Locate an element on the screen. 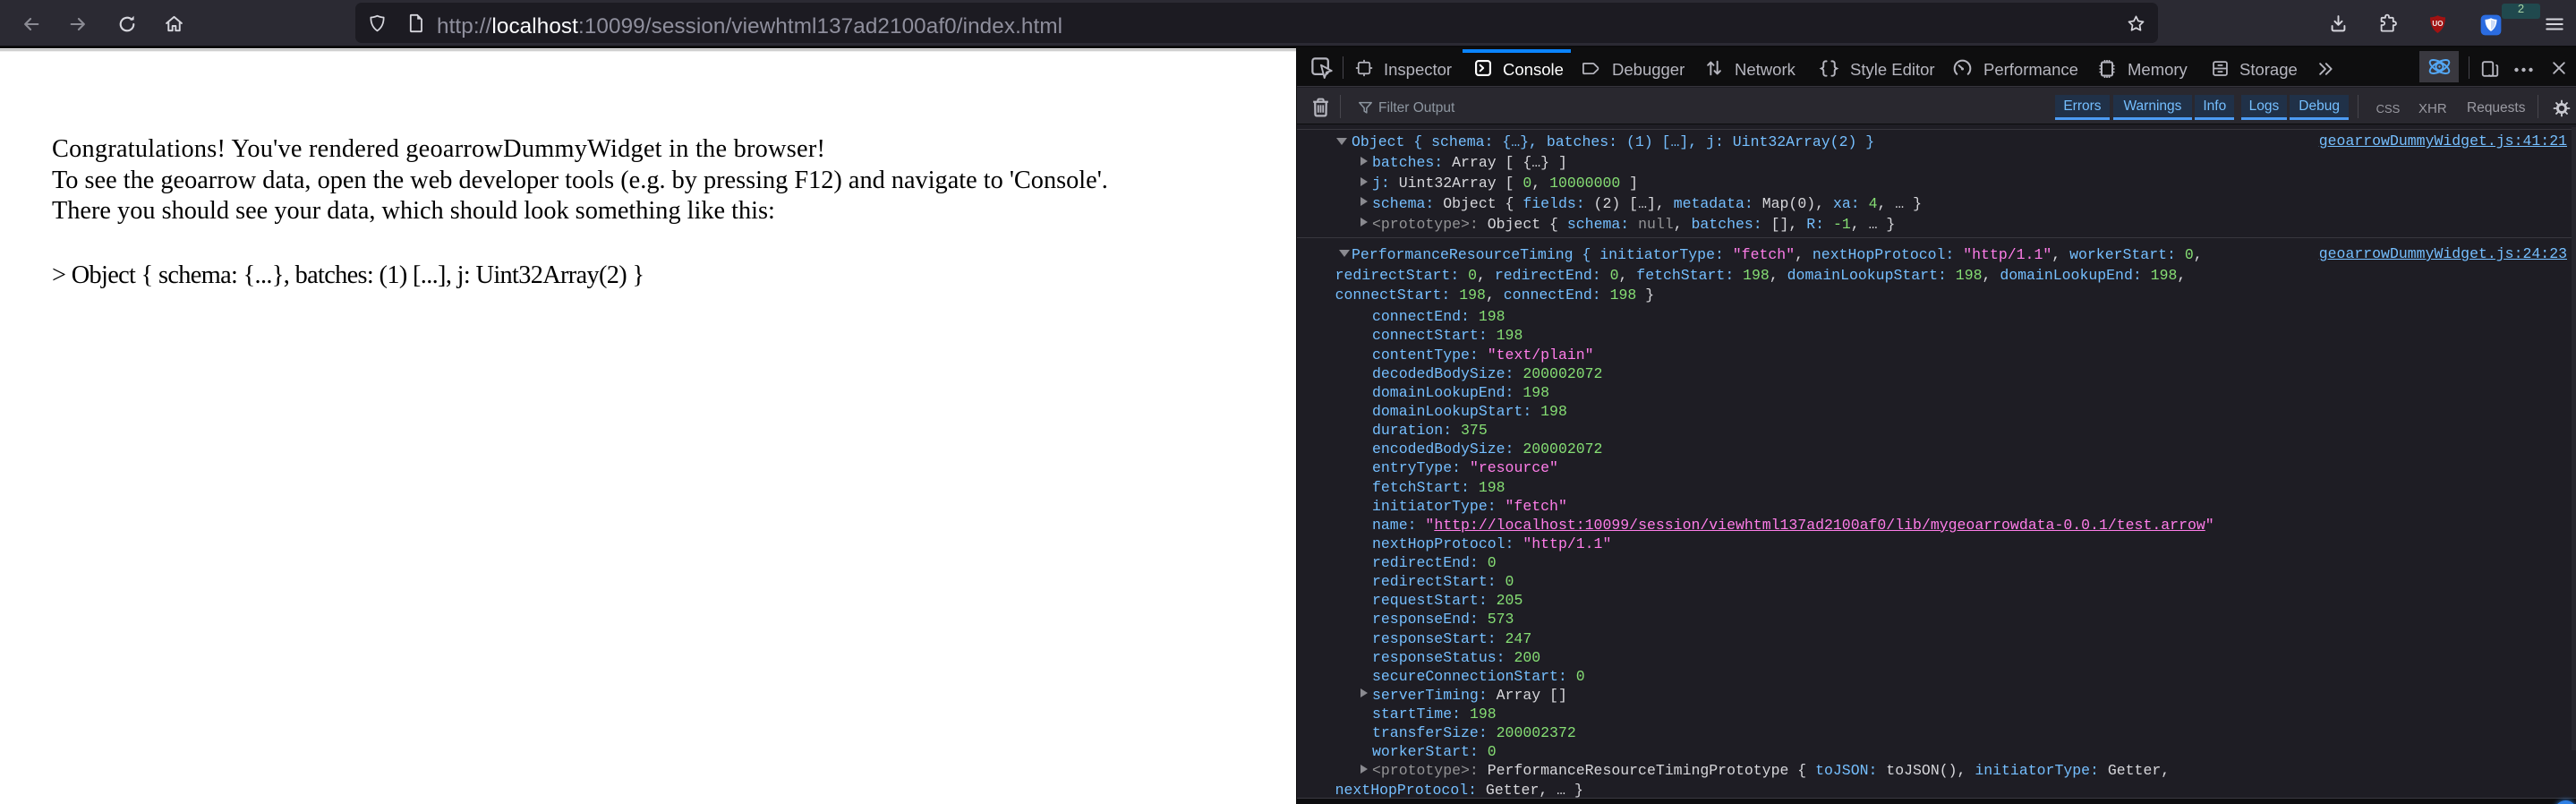 The width and height of the screenshot is (2576, 804). svg-text: UO is located at coordinates (2437, 24).